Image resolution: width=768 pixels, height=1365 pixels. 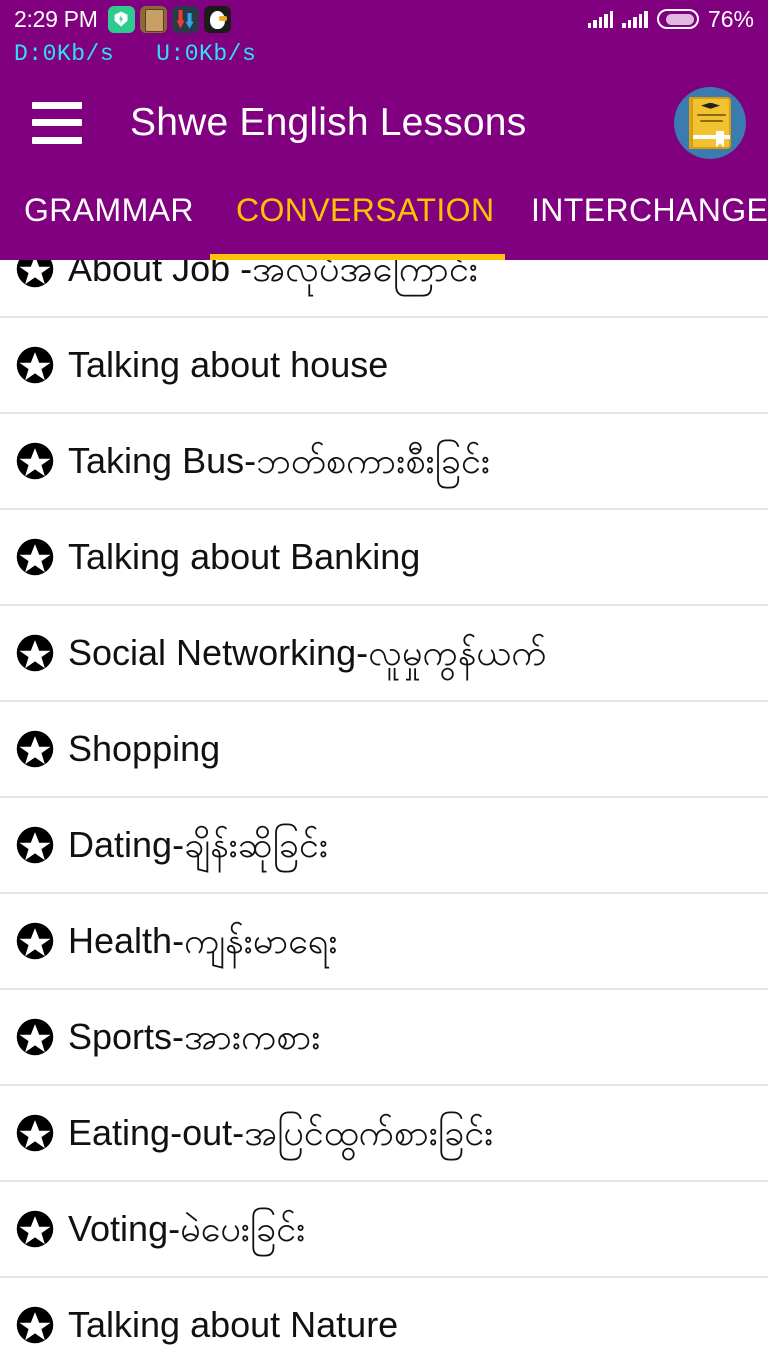 What do you see at coordinates (281, 1133) in the screenshot?
I see `list-item-label: Eating-out-အပြင်ထွက်စားခြင်း` at bounding box center [281, 1133].